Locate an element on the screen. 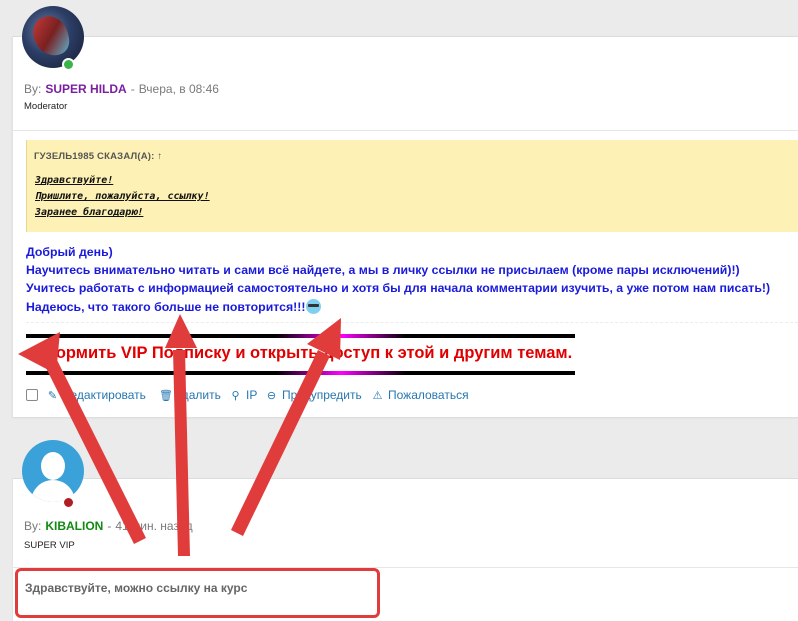 The width and height of the screenshot is (798, 621). reply-text-line: Добрый день) is located at coordinates (69, 252).